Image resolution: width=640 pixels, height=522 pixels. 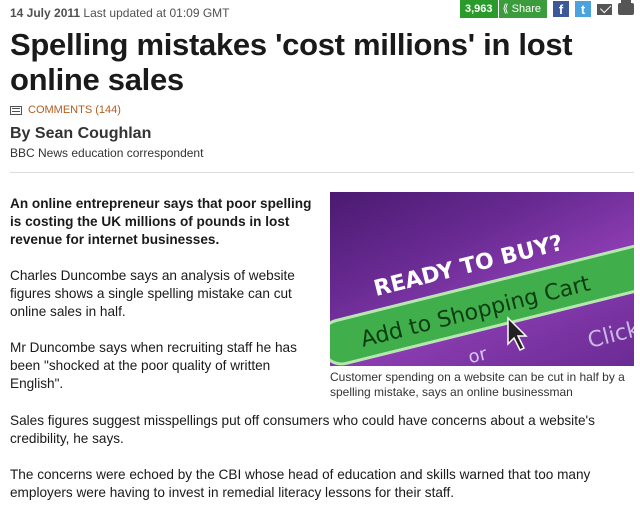 What do you see at coordinates (16, 110) in the screenshot?
I see `comment-icon` at bounding box center [16, 110].